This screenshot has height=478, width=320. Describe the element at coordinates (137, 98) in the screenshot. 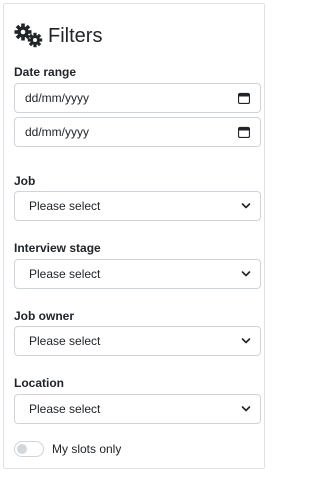

I see `date-from-input: dd/mm/yyyy` at that location.